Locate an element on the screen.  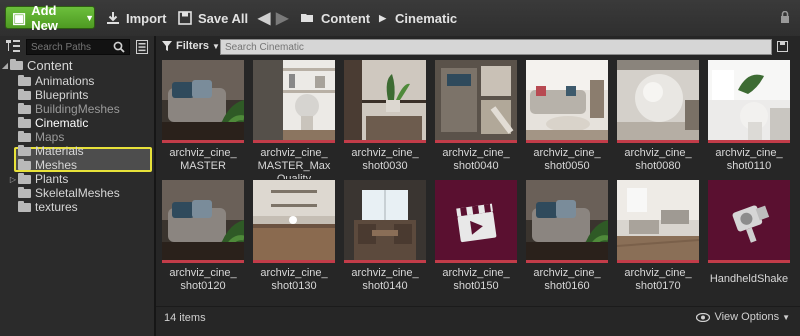
asset-tile: archviz_cine_ shot0130 is located at coordinates (294, 238).